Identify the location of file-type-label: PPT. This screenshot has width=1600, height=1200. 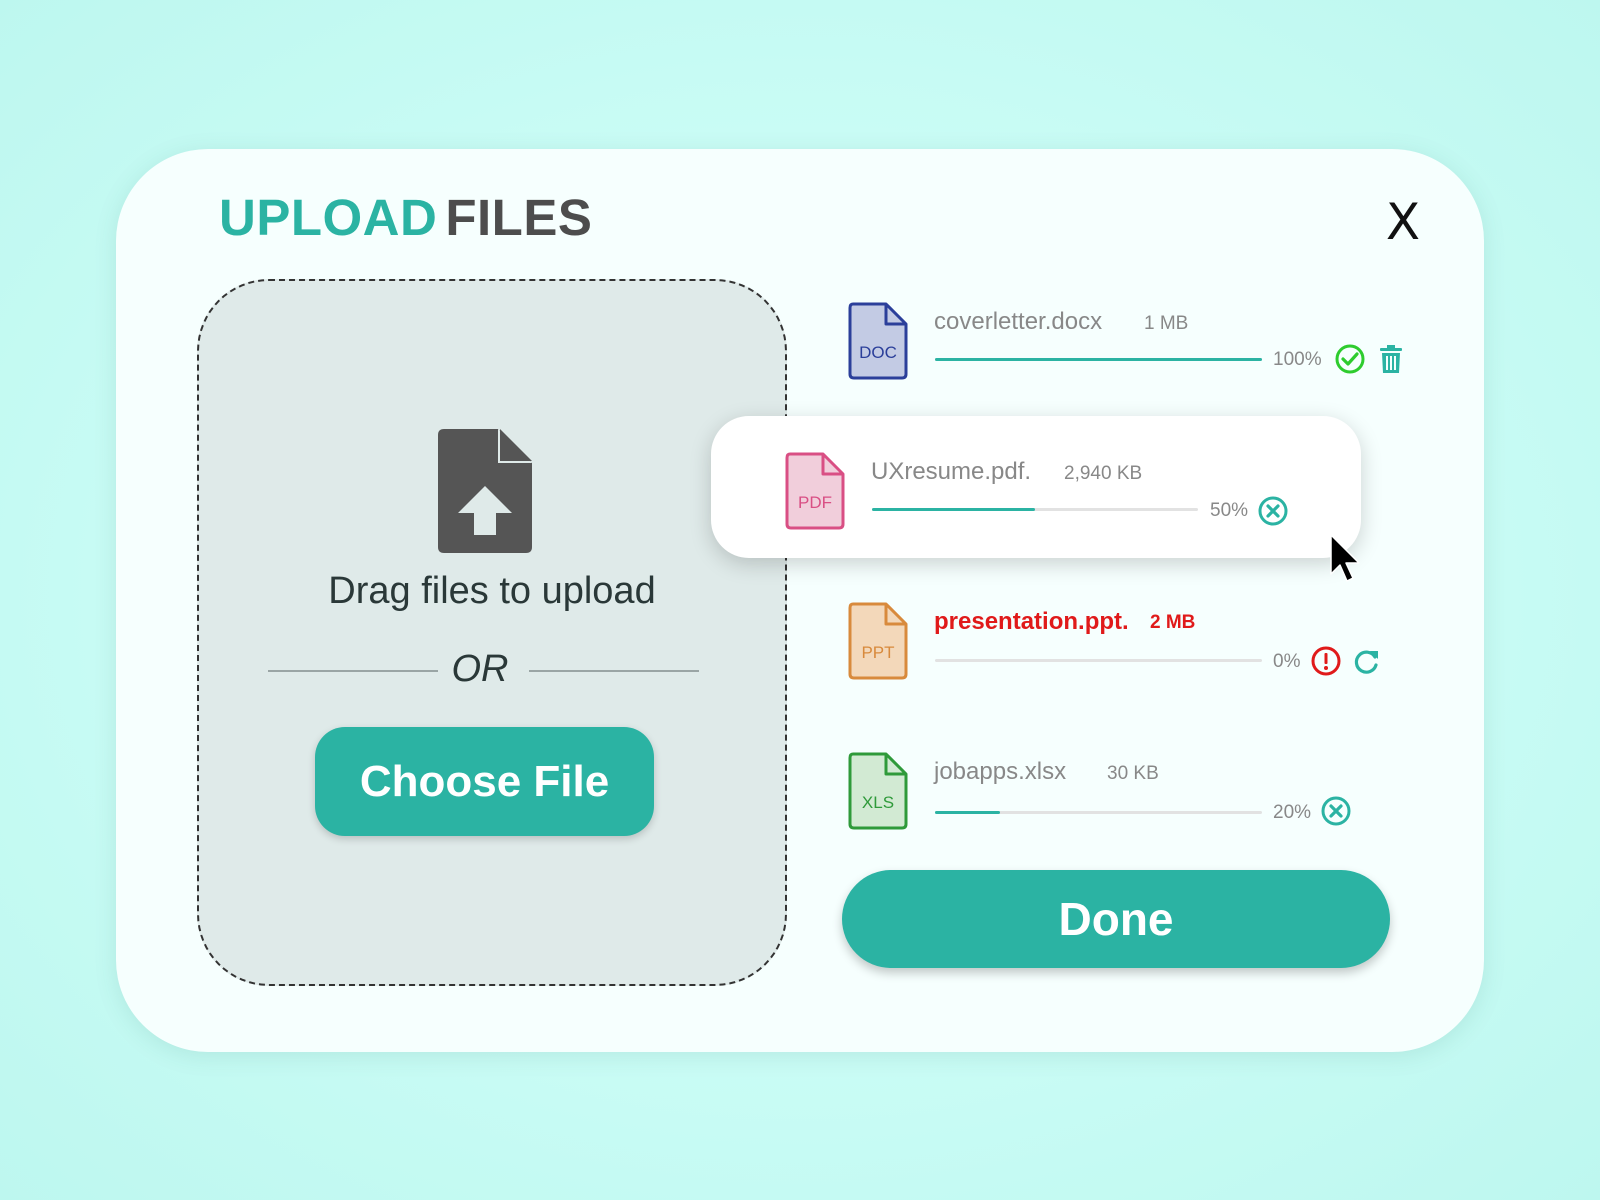
(877, 652).